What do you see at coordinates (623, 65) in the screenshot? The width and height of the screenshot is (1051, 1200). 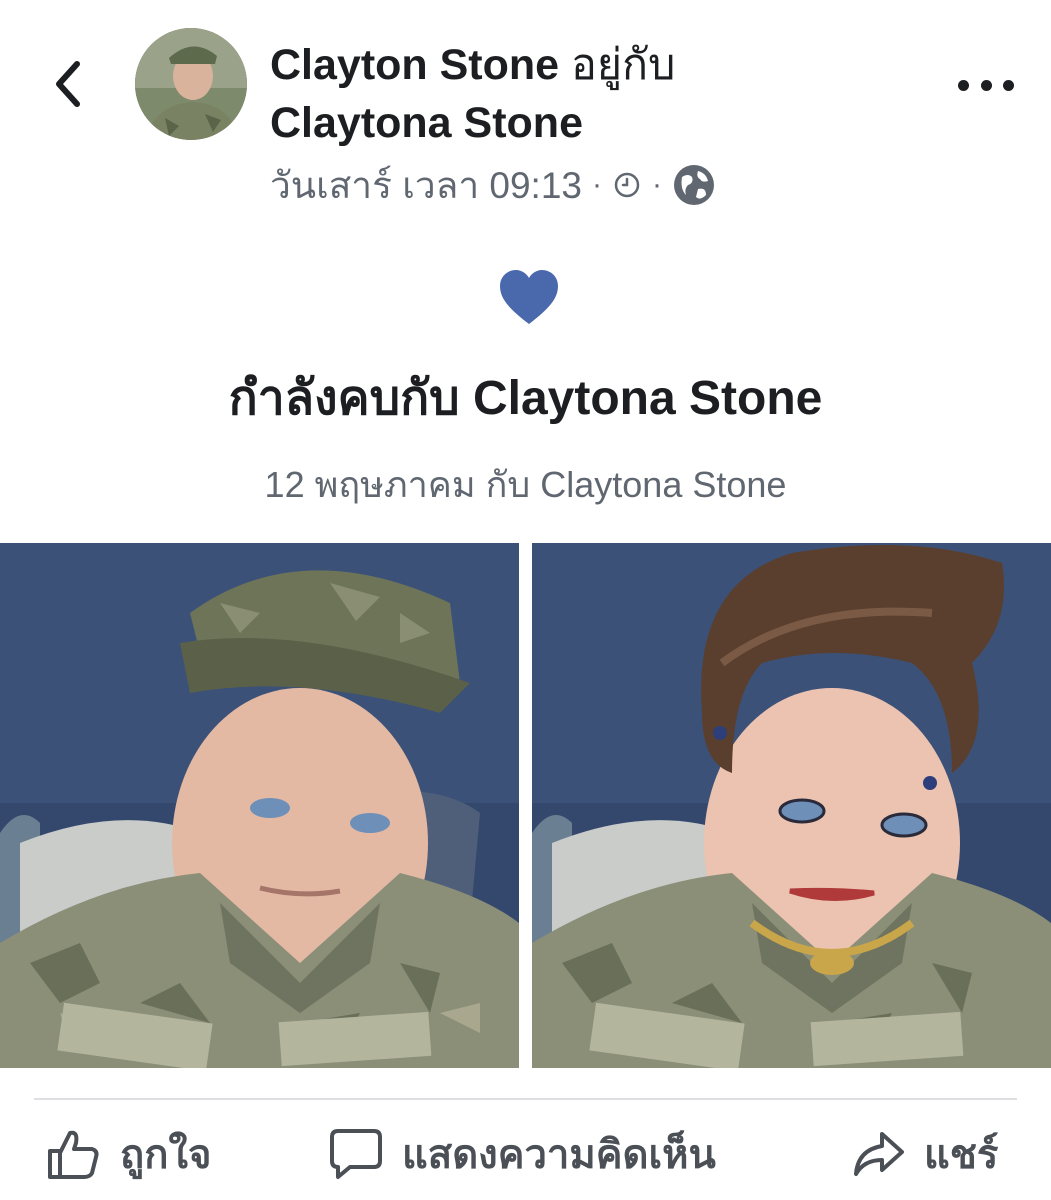 I see `with-label: อยู่กับ` at bounding box center [623, 65].